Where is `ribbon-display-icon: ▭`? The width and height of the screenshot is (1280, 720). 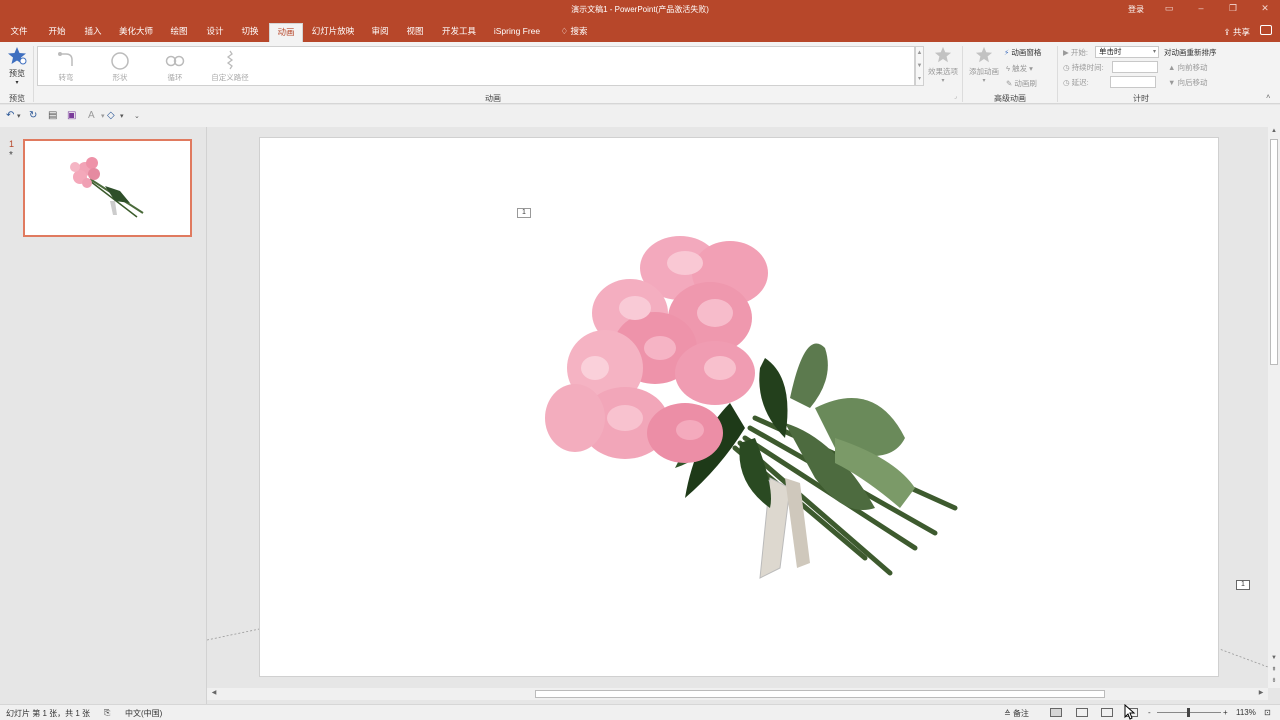 ribbon-display-icon: ▭ is located at coordinates (1169, 9).